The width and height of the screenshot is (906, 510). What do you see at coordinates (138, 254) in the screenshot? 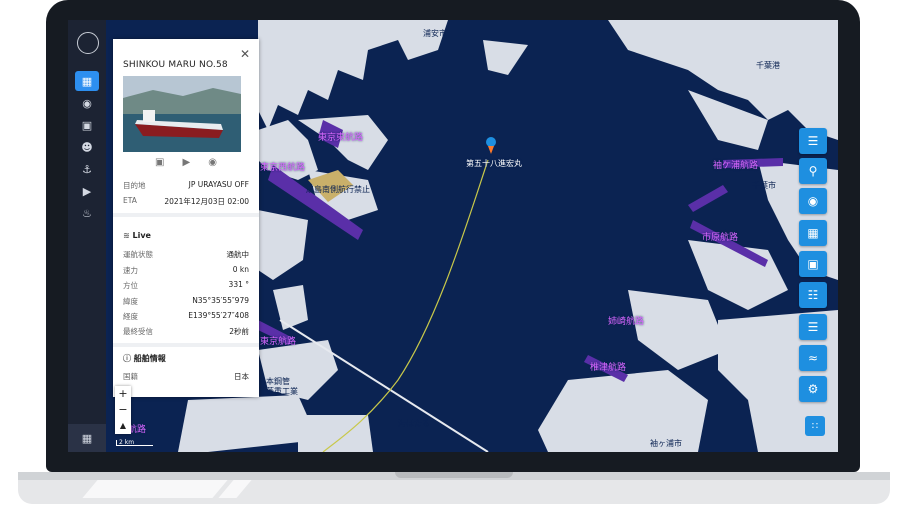
I see `row-label: 運航状態` at bounding box center [138, 254].